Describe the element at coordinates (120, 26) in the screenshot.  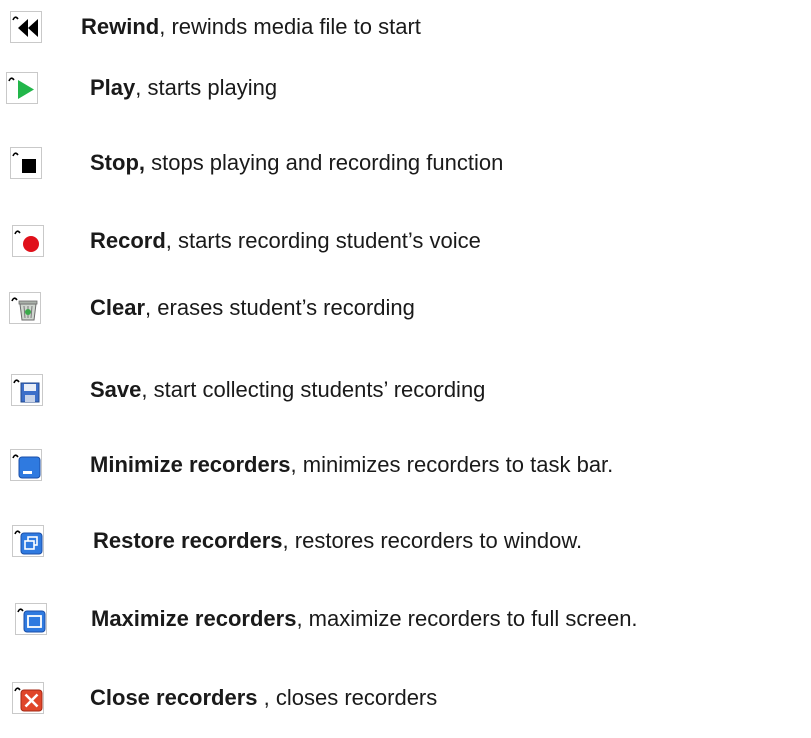
I see `term-rewind: Rewind` at that location.